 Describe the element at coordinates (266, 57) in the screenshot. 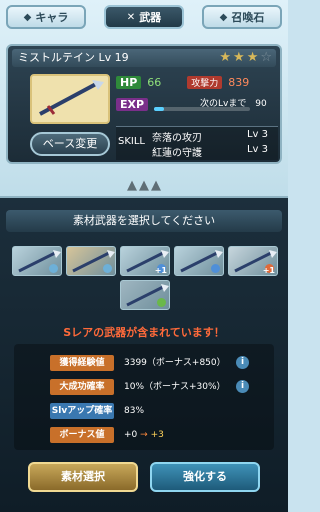

I see `star-empty-icon: ☆` at that location.